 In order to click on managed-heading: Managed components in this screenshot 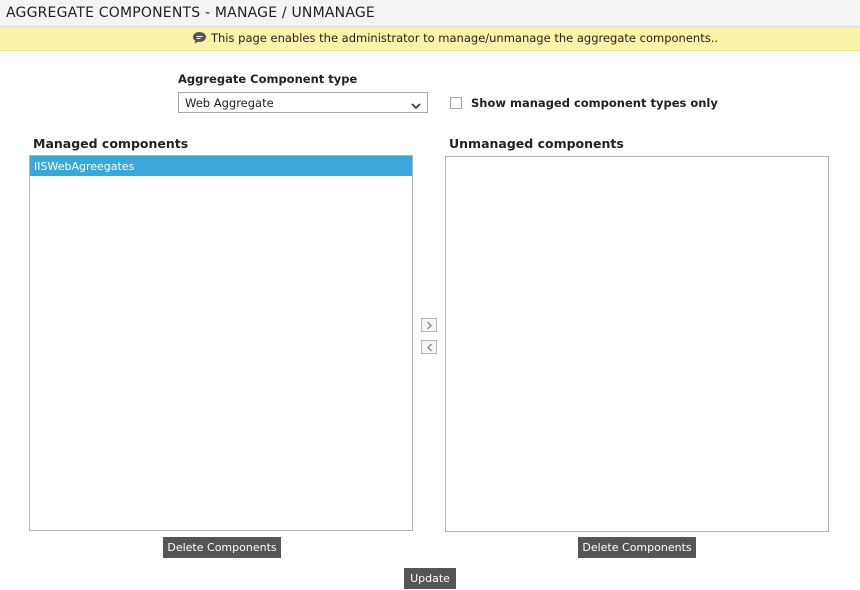, I will do `click(111, 143)`.